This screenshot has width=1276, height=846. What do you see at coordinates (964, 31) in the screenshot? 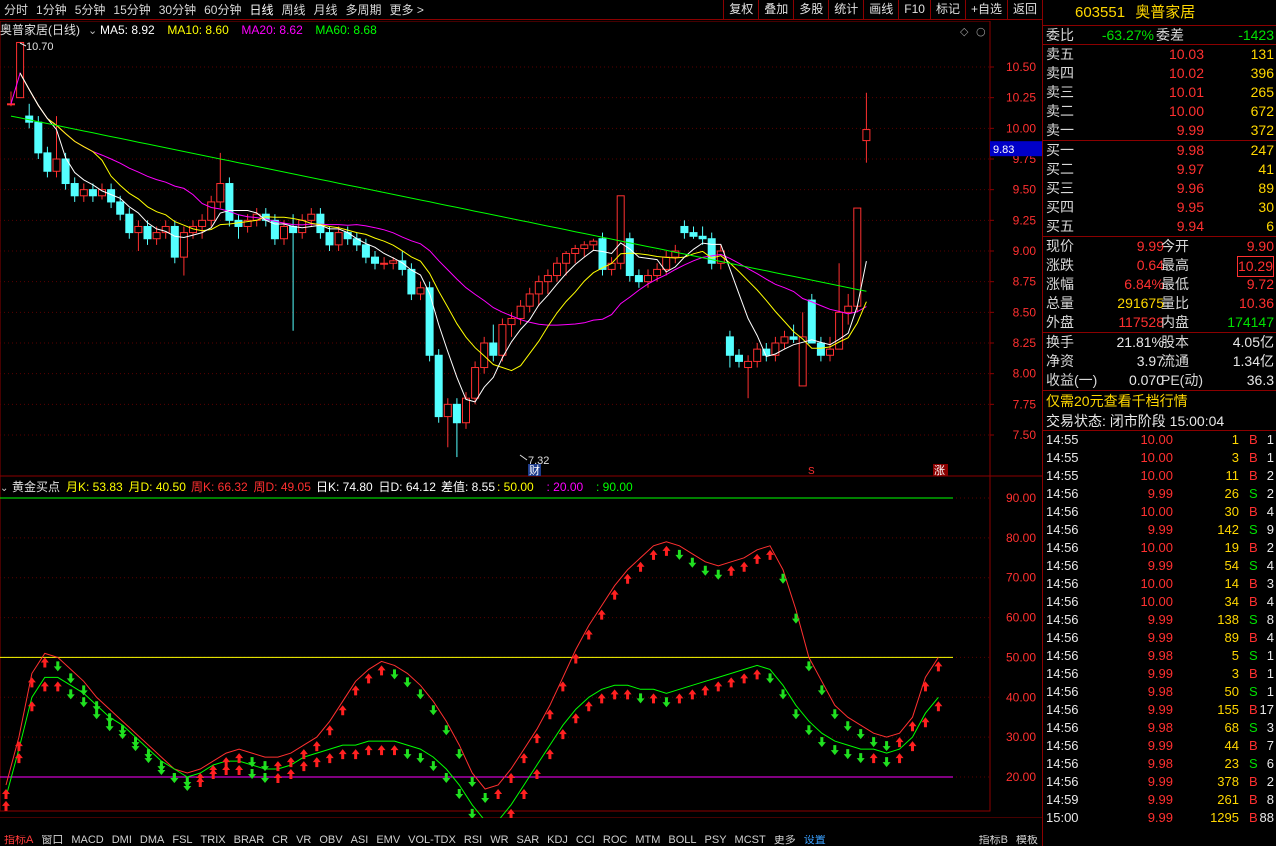
I see `diamond-icon: ◇` at bounding box center [964, 31].